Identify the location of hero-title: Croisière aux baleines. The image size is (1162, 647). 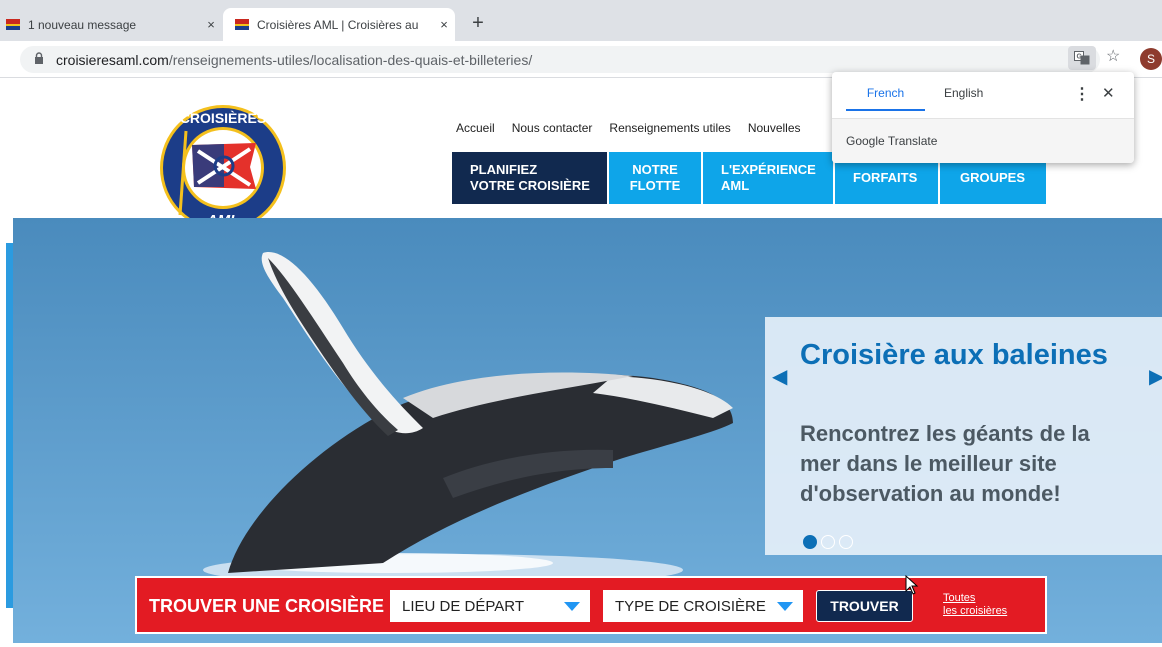
(965, 355).